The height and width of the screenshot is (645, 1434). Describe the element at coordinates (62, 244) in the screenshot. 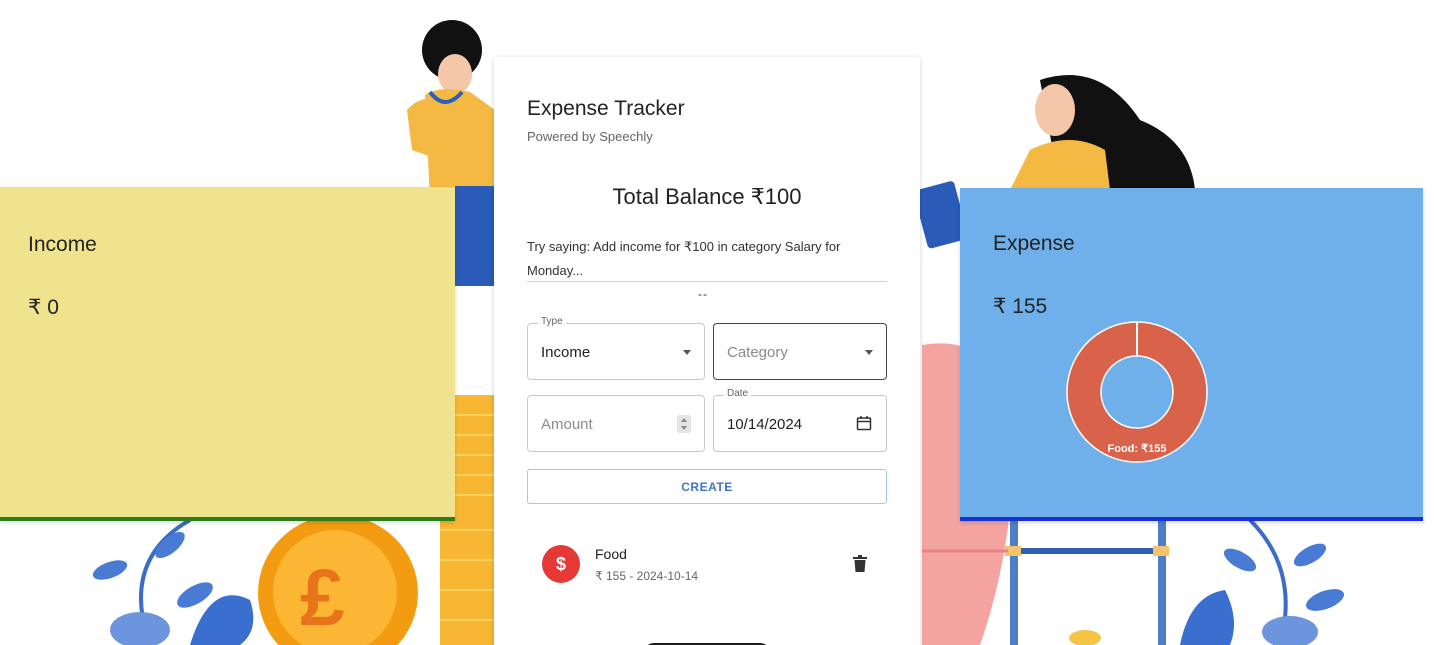

I see `income-title: Income` at that location.